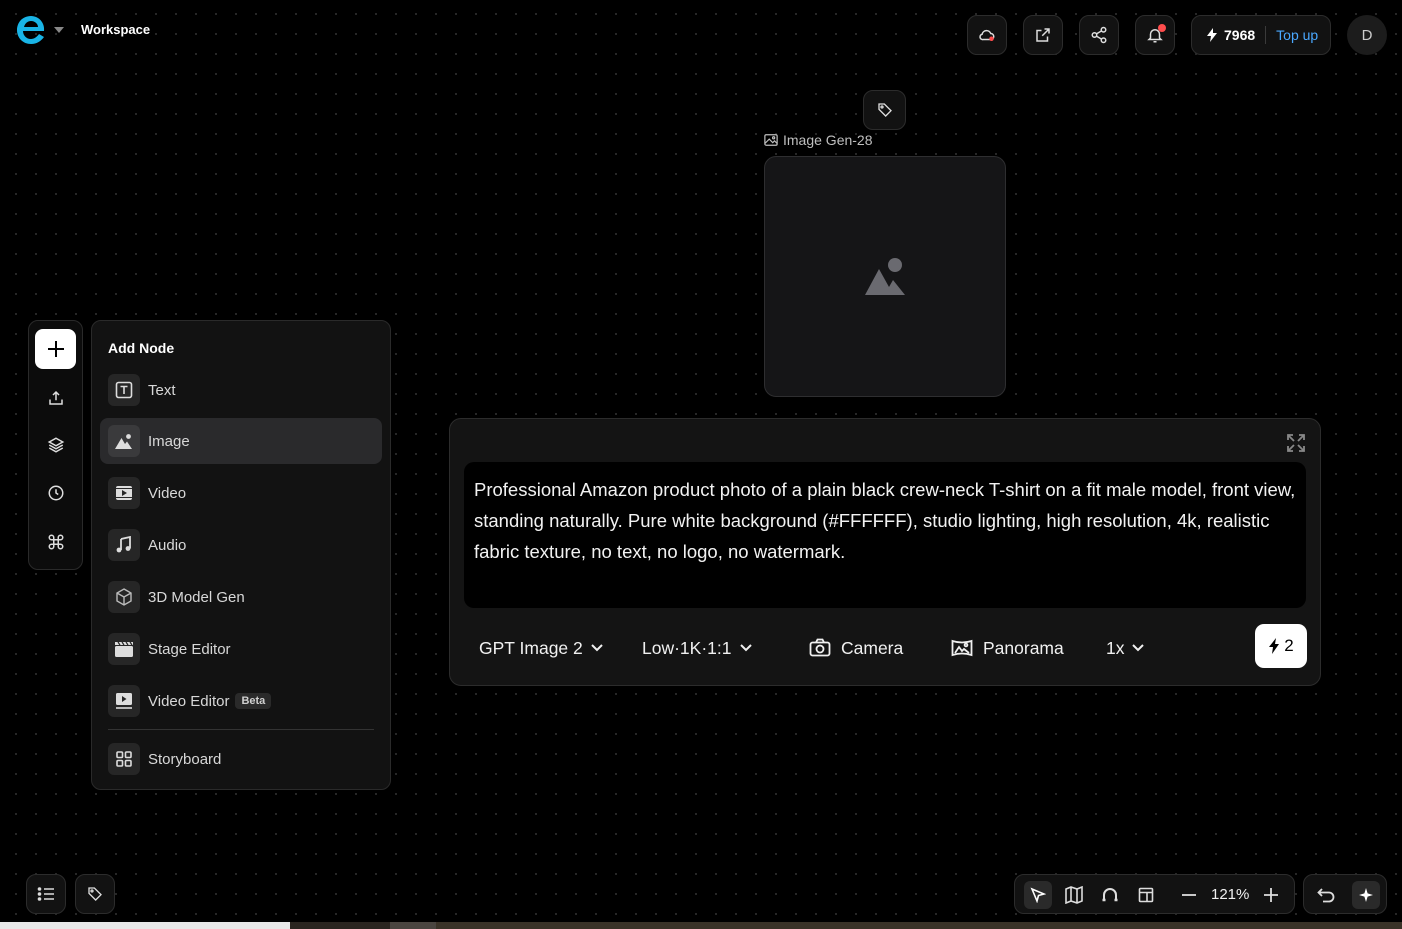 The image size is (1402, 929). What do you see at coordinates (773, 140) in the screenshot?
I see `image-icon` at bounding box center [773, 140].